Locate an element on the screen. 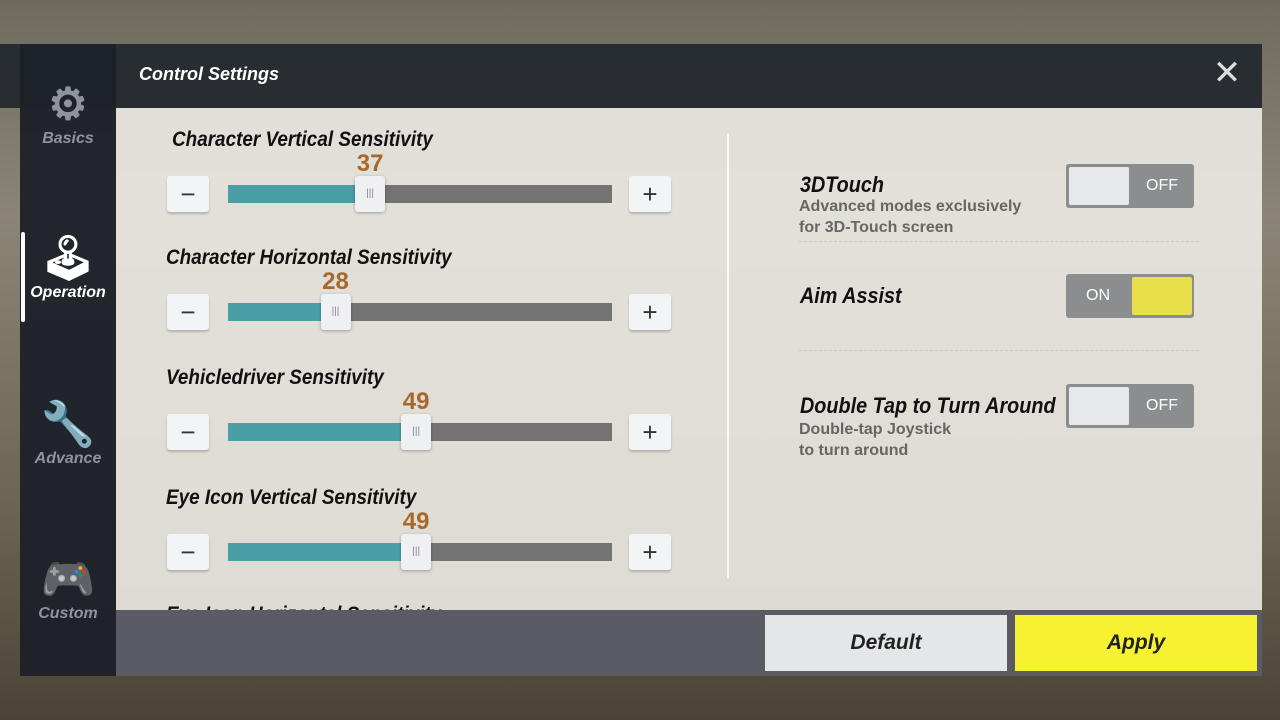  toggle-desc-double-tap: Double-tap Joystick to turn around is located at coordinates (875, 440).